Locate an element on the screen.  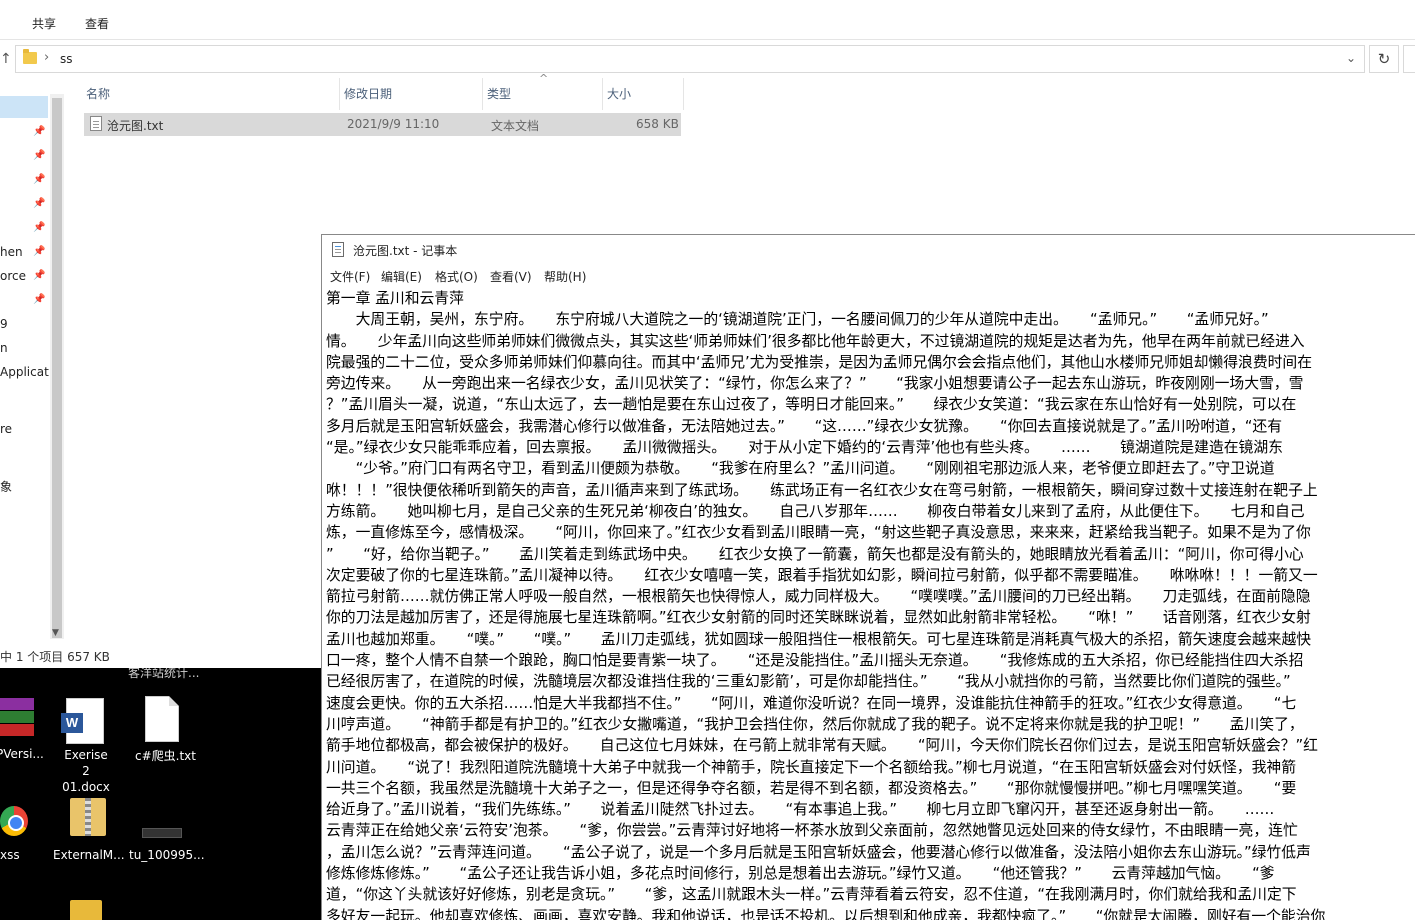
nav-item: re is located at coordinates (6, 429).